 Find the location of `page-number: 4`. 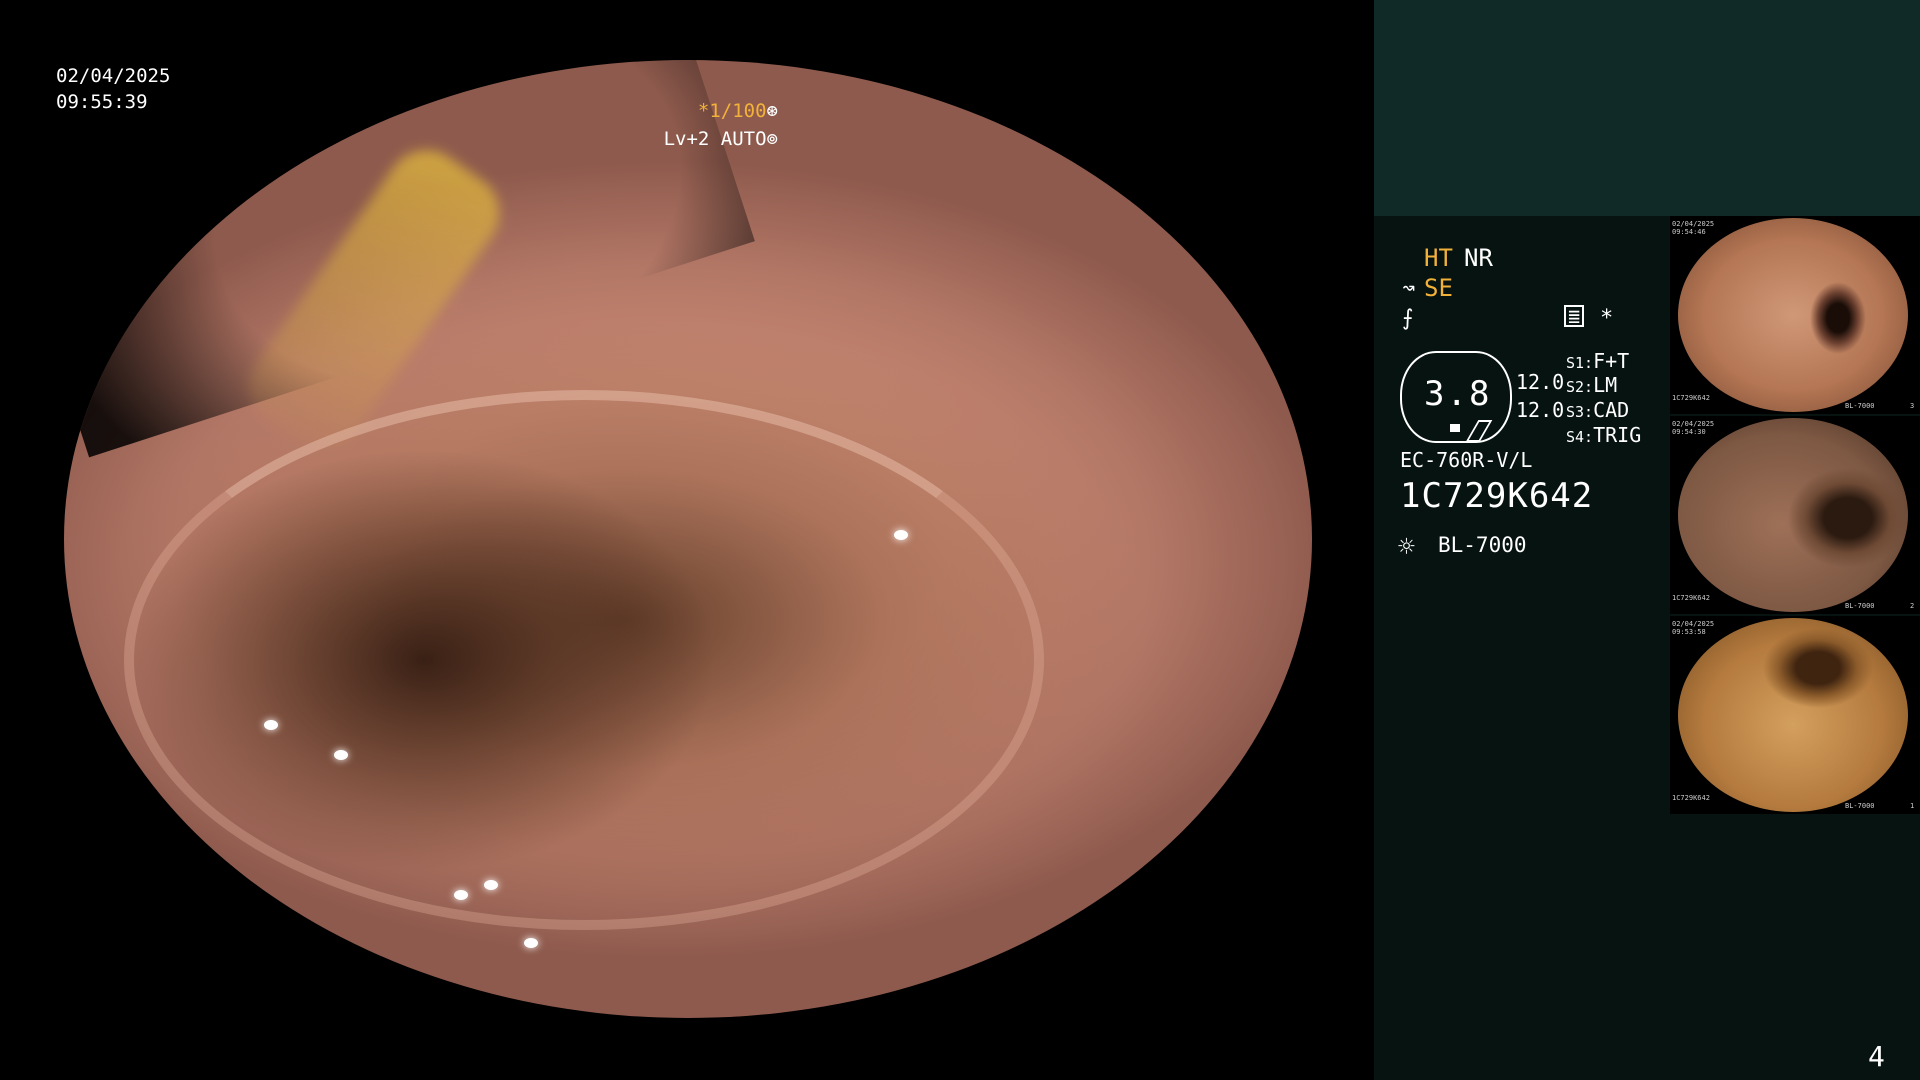

page-number: 4 is located at coordinates (1876, 1056).